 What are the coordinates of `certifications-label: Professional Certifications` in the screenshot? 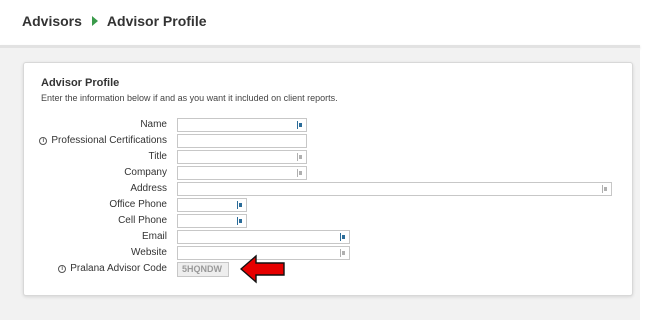 It's located at (109, 140).